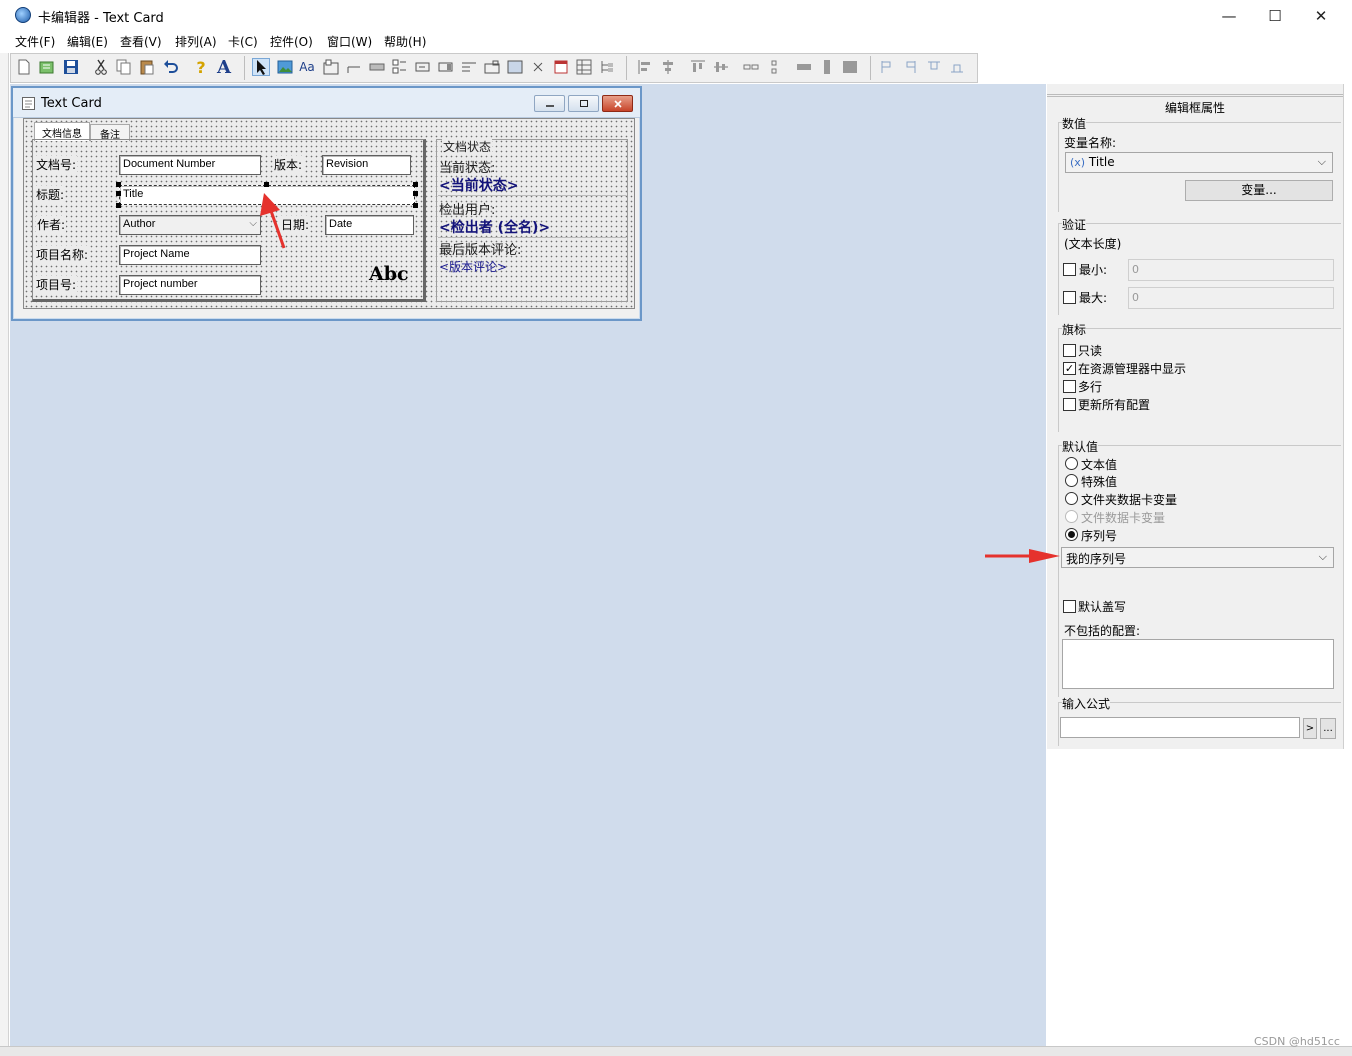  What do you see at coordinates (1310, 728) in the screenshot?
I see `formula-insert-button: >` at bounding box center [1310, 728].